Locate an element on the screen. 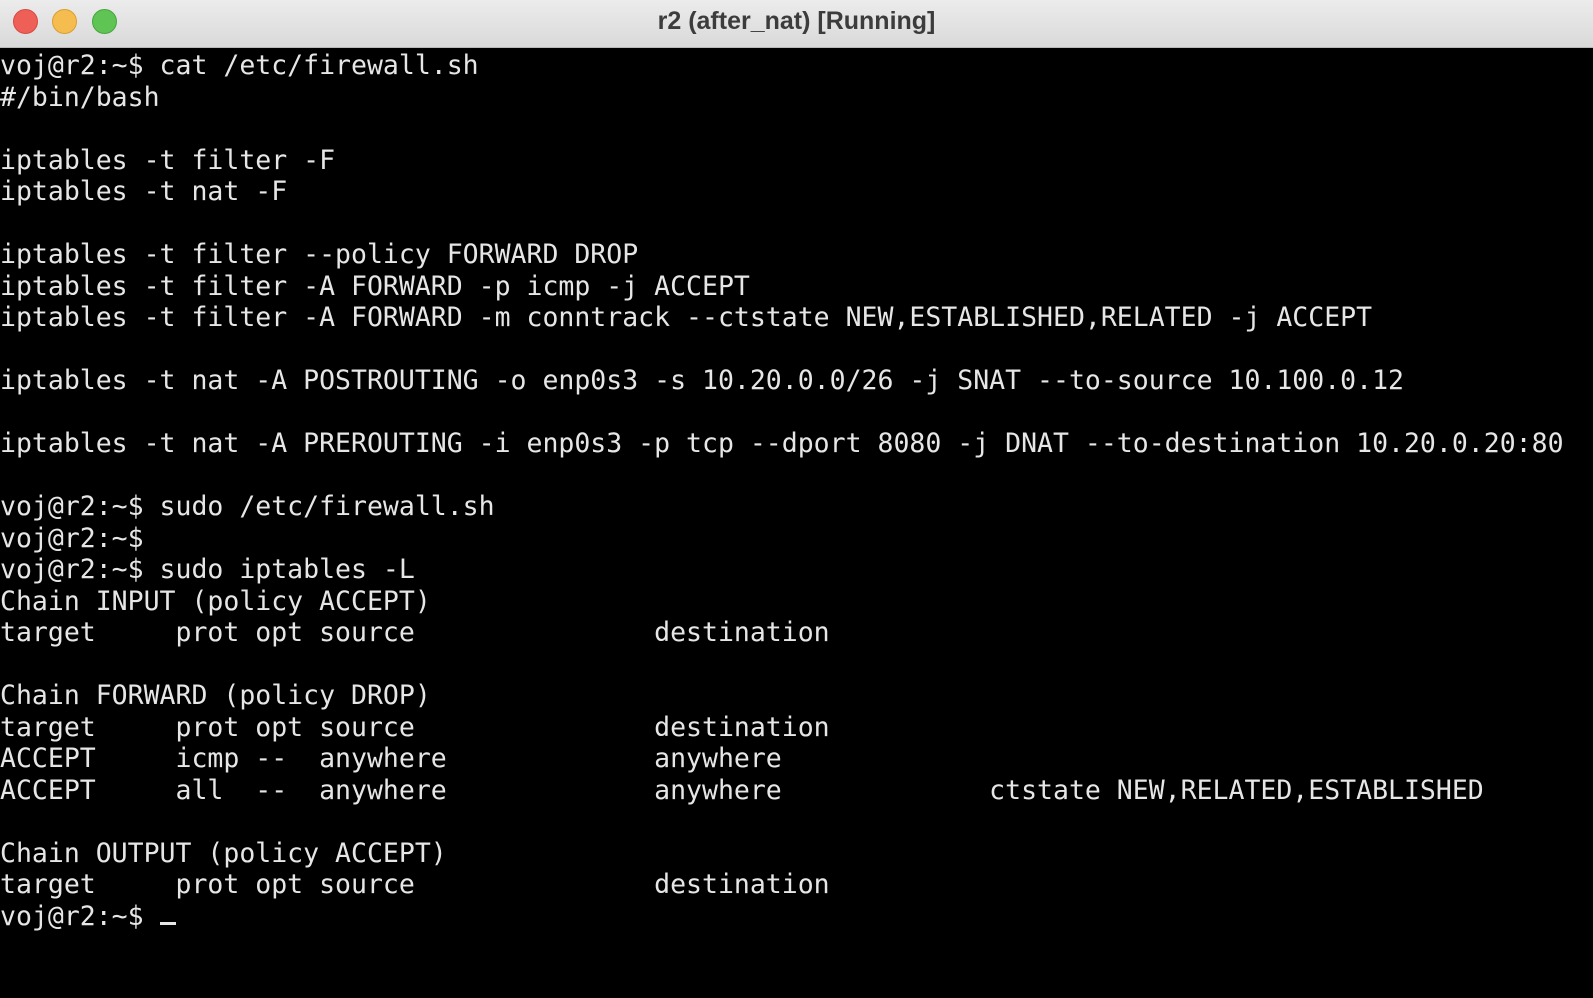 The width and height of the screenshot is (1593, 998). terminal-line: voj@r2:~$ cat /etc/firewall.sh is located at coordinates (239, 65).